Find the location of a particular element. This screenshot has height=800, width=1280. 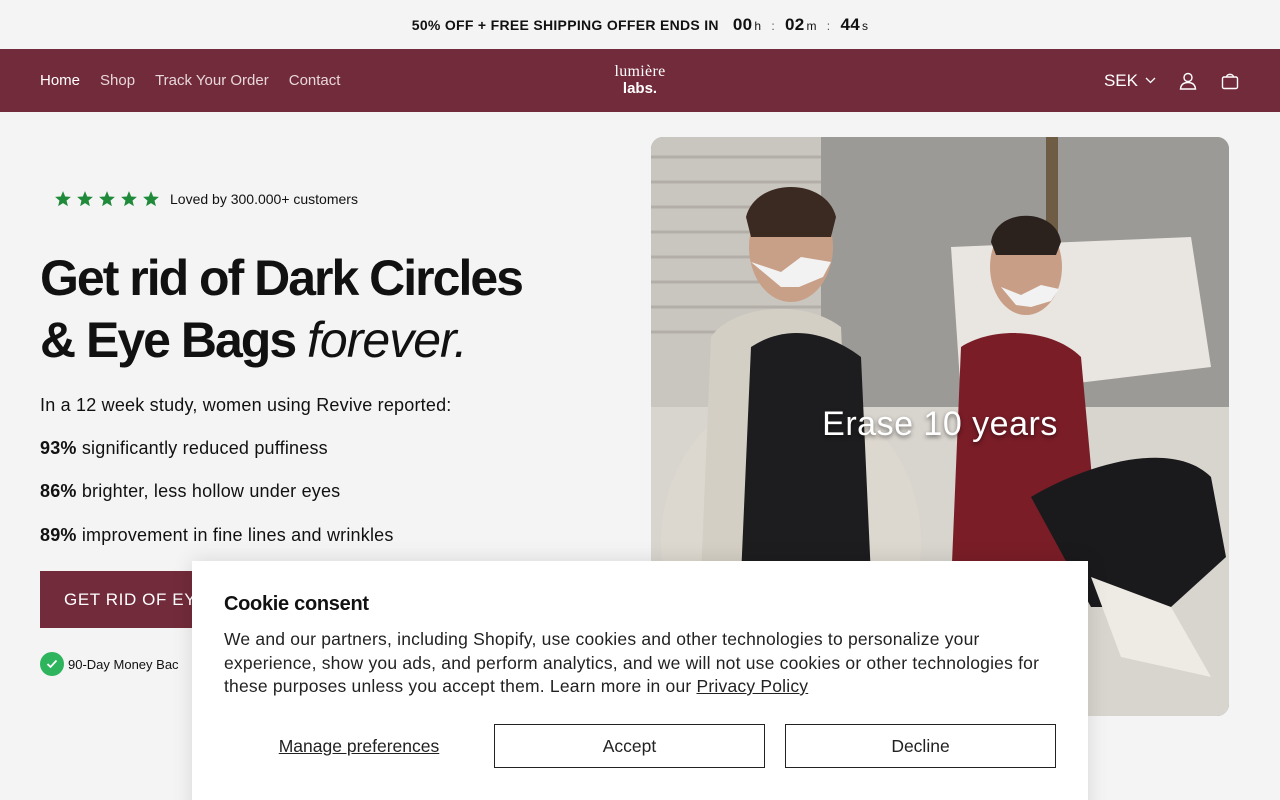

stat-text: improvement in fine lines and wrinkles is located at coordinates (237, 535).